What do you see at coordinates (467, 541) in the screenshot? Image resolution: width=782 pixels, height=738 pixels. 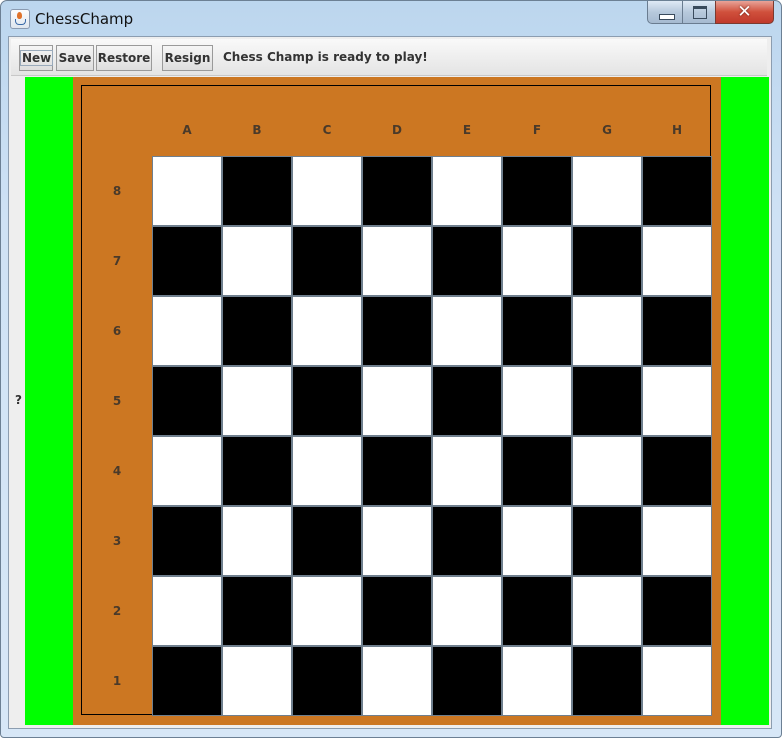 I see `square-e3` at bounding box center [467, 541].